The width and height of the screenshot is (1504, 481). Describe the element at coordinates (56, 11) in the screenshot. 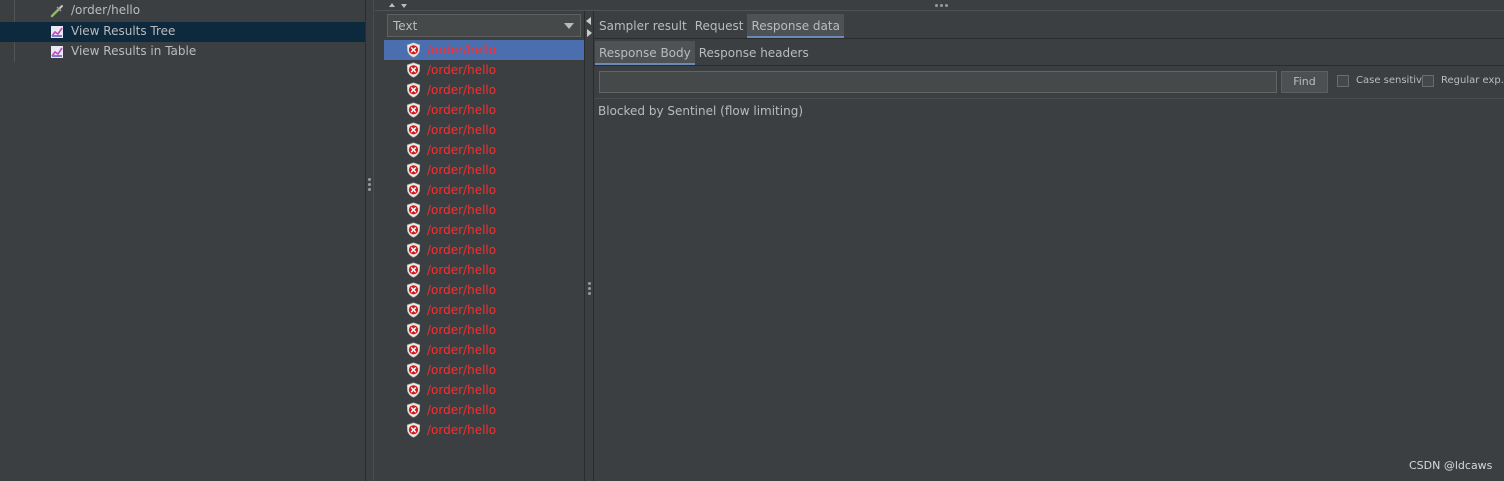

I see `pipette-icon` at that location.